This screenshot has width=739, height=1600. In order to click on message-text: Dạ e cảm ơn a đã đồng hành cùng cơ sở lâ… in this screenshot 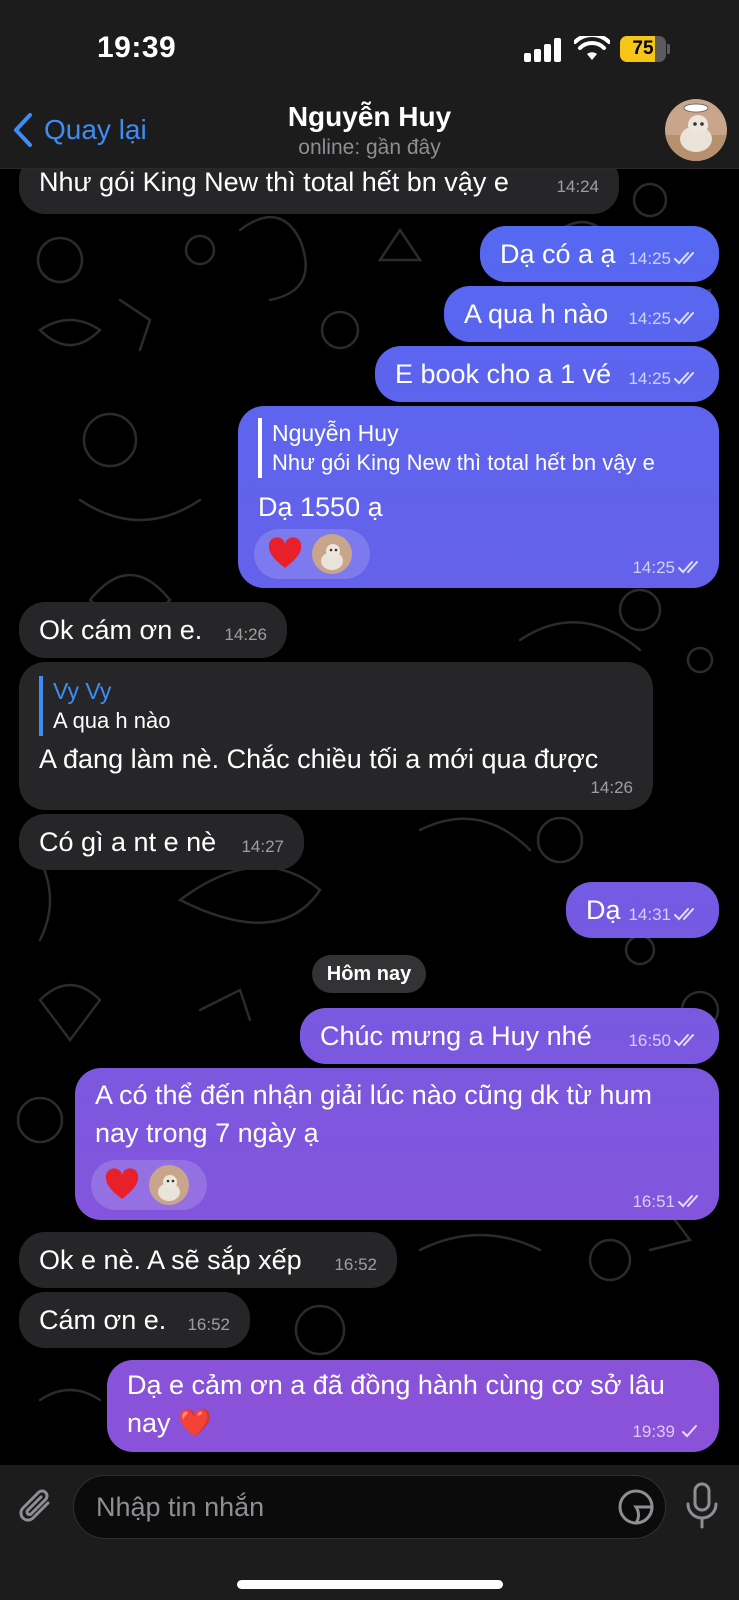, I will do `click(396, 1385)`.